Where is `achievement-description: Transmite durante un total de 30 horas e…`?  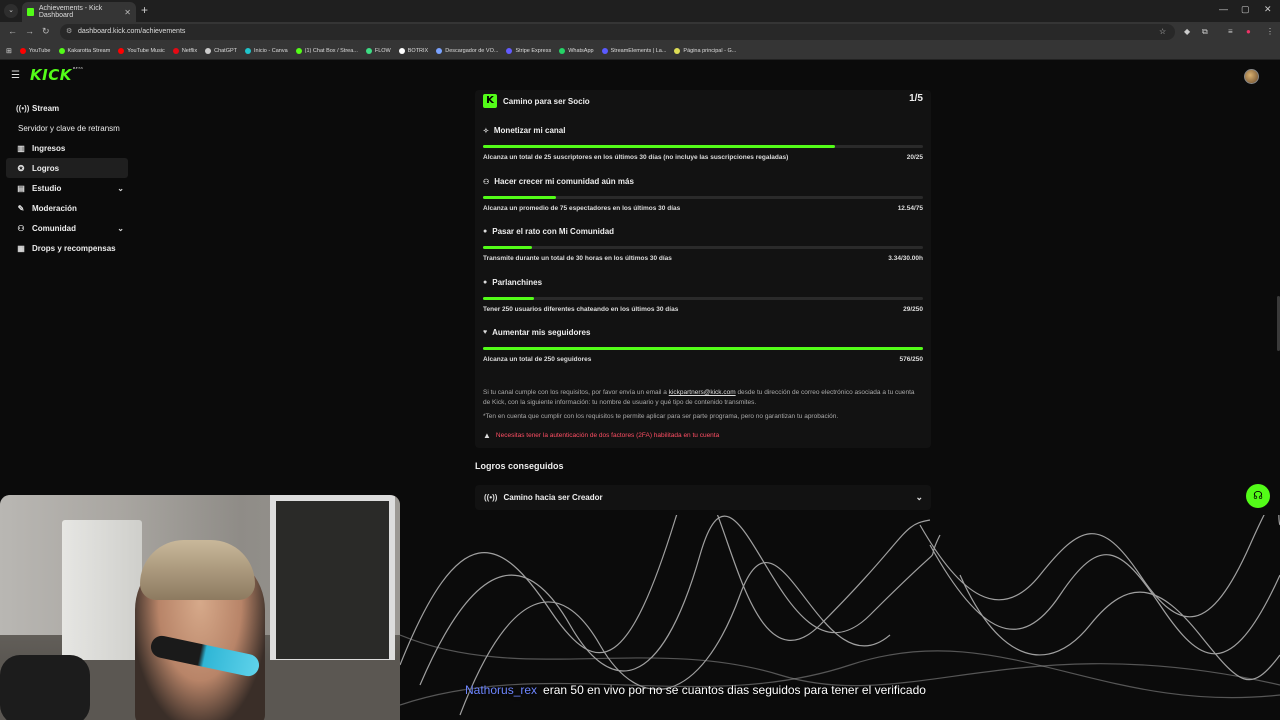
achievement-description: Transmite durante un total de 30 horas e… is located at coordinates (577, 258).